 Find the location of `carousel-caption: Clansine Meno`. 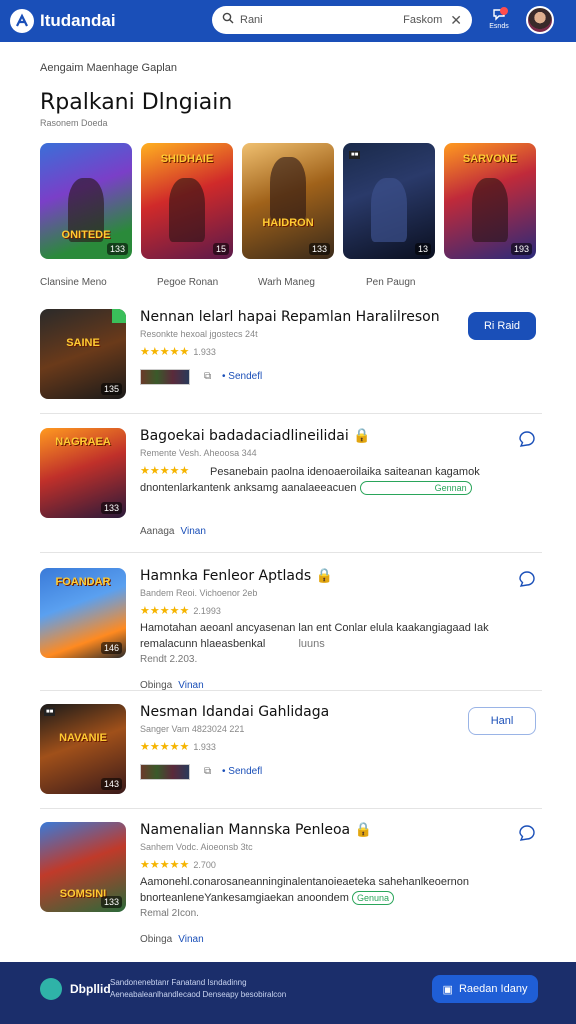

carousel-caption: Clansine Meno is located at coordinates (73, 282).